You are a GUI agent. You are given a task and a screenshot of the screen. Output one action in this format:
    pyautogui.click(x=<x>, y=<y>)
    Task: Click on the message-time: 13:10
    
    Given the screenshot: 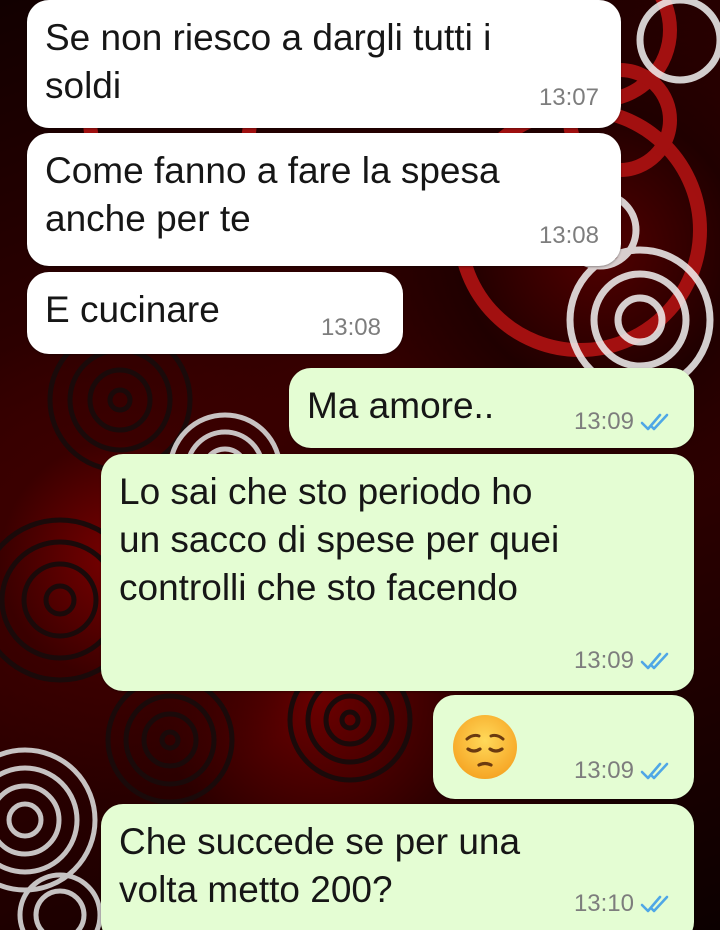 What is the action you would take?
    pyautogui.click(x=603, y=903)
    